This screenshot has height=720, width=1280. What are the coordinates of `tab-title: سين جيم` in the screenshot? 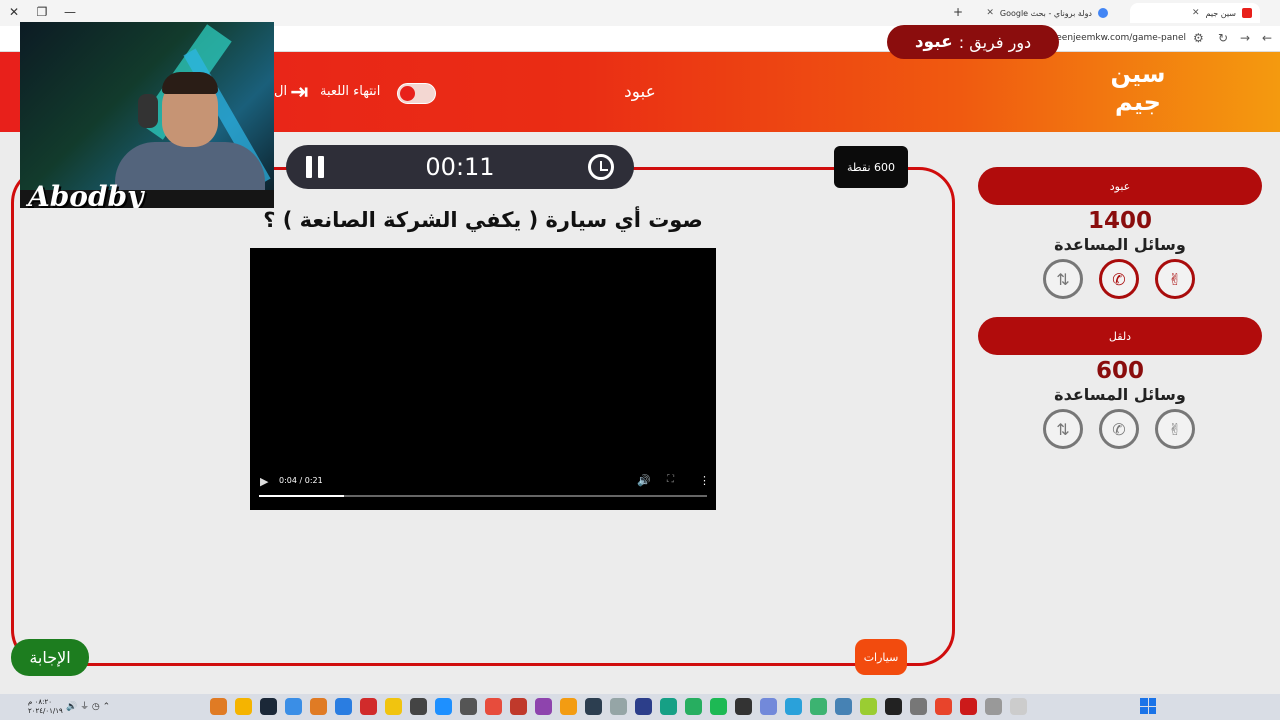 It's located at (1220, 13).